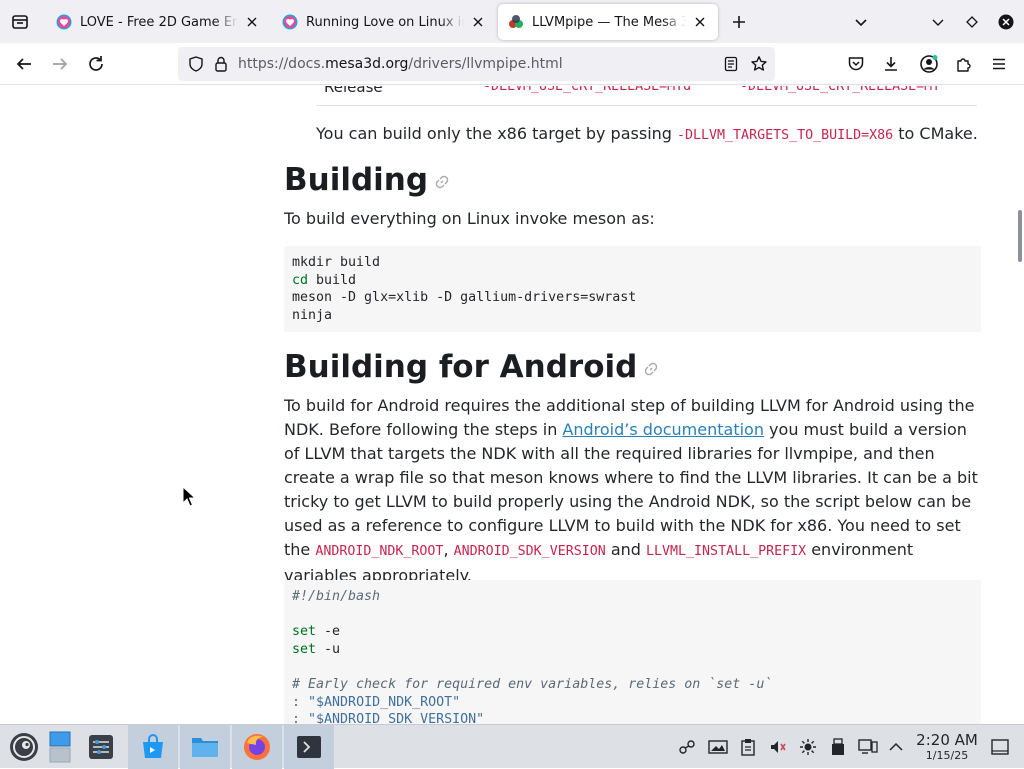 The width and height of the screenshot is (1024, 769). I want to click on folder-icon, so click(205, 747).